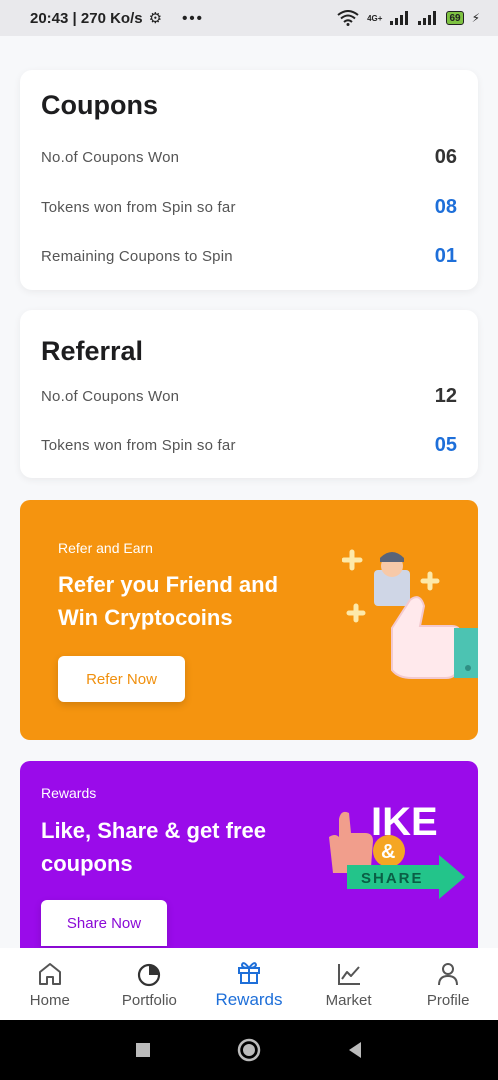 The height and width of the screenshot is (1080, 498). Describe the element at coordinates (397, 849) in the screenshot. I see `like-share-illustration-icon: IKE & SHARE` at that location.